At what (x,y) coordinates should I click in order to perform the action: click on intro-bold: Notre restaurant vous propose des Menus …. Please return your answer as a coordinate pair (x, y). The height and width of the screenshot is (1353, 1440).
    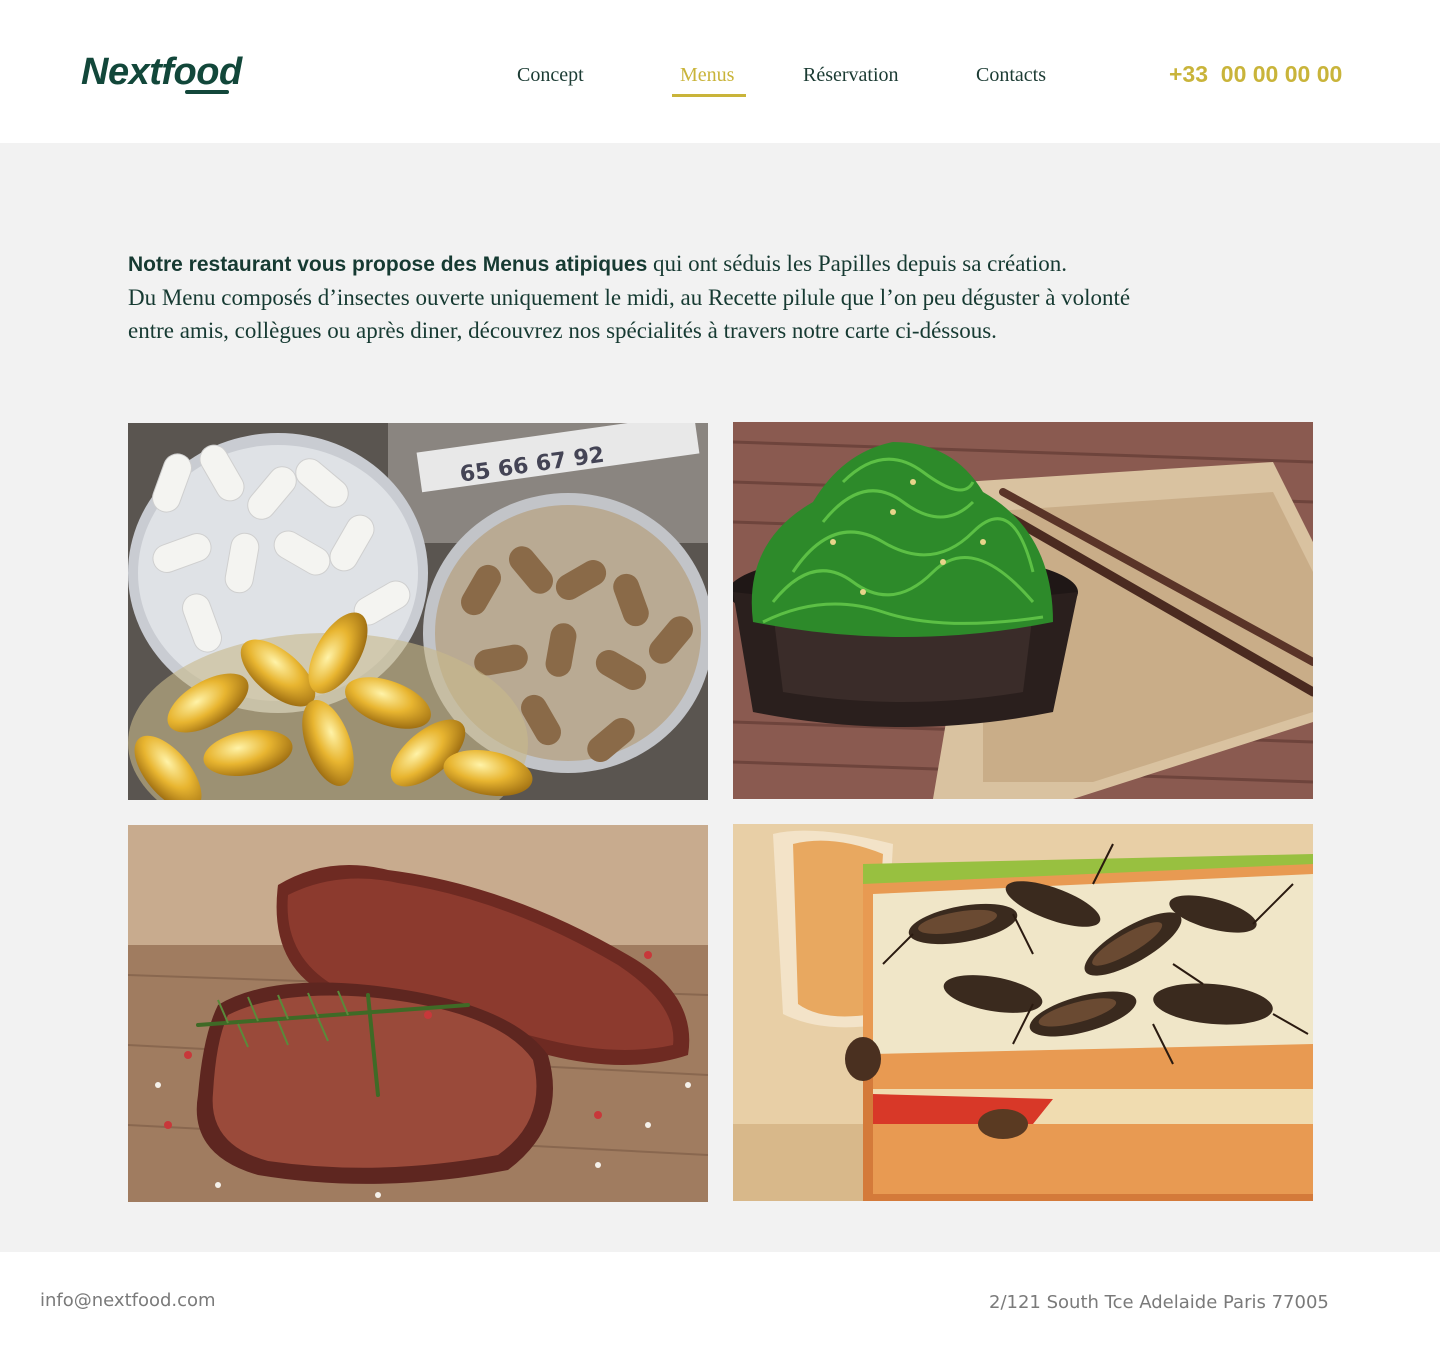
    Looking at the image, I should click on (388, 264).